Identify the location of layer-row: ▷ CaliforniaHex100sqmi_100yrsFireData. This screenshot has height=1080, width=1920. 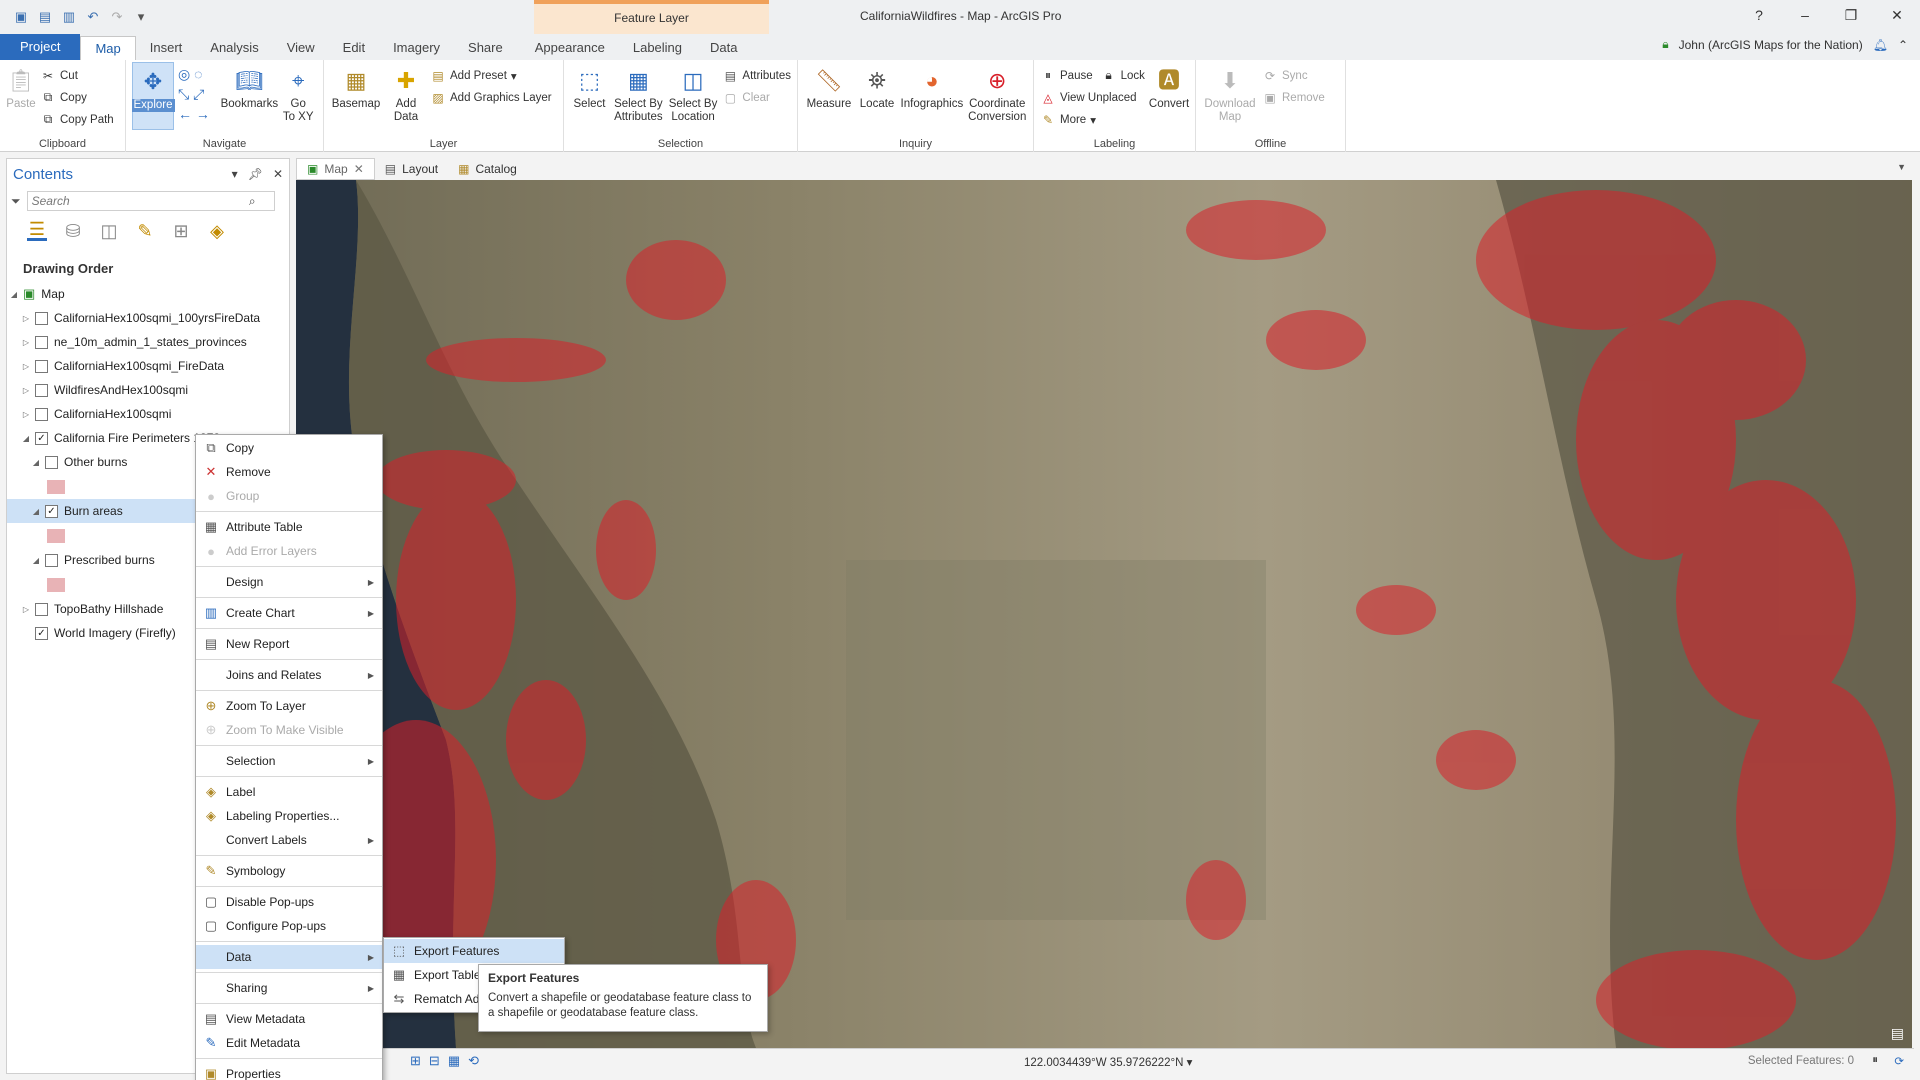
(148, 318).